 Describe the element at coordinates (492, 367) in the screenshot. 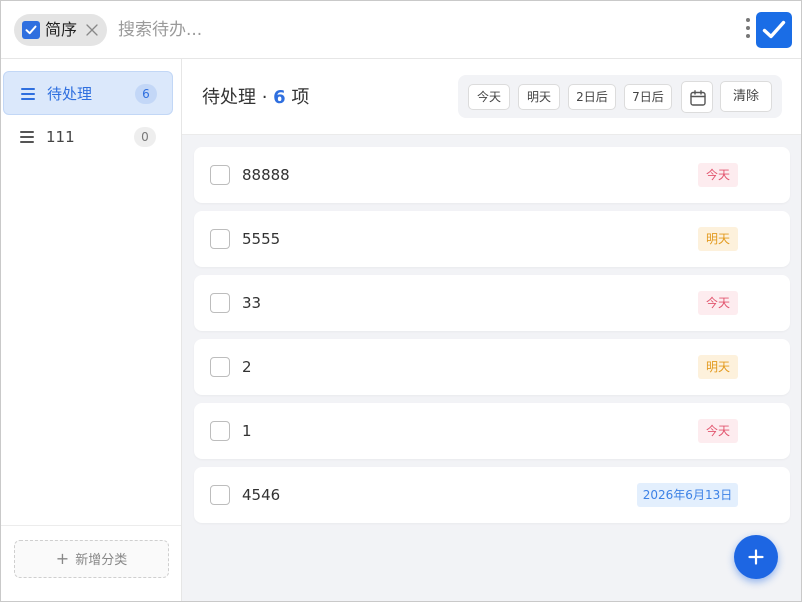

I see `todo-item: 2 明天` at that location.